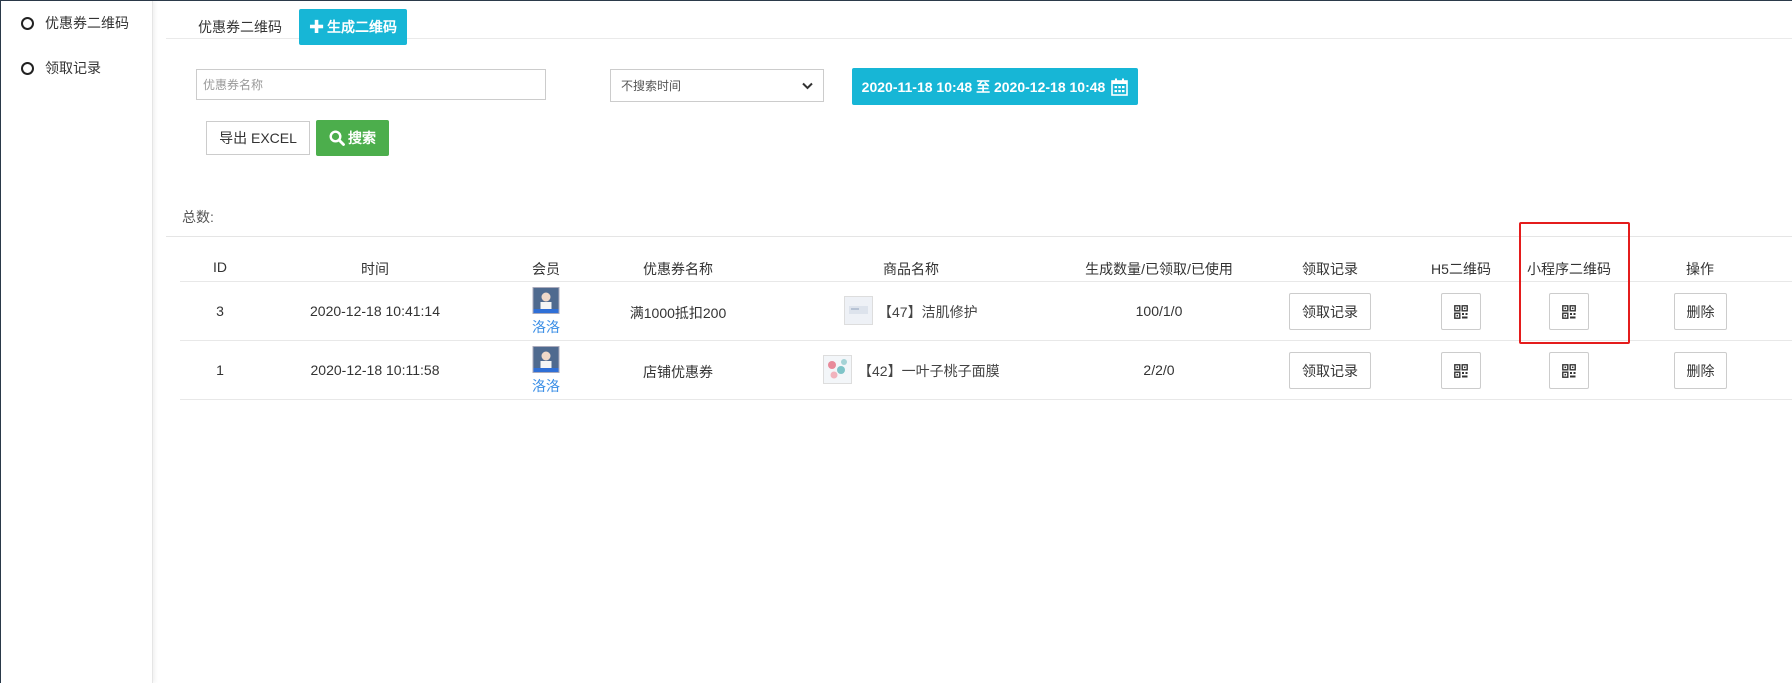 This screenshot has width=1792, height=683. I want to click on tab-coupon-qrcode: 优惠券二维码, so click(240, 27).